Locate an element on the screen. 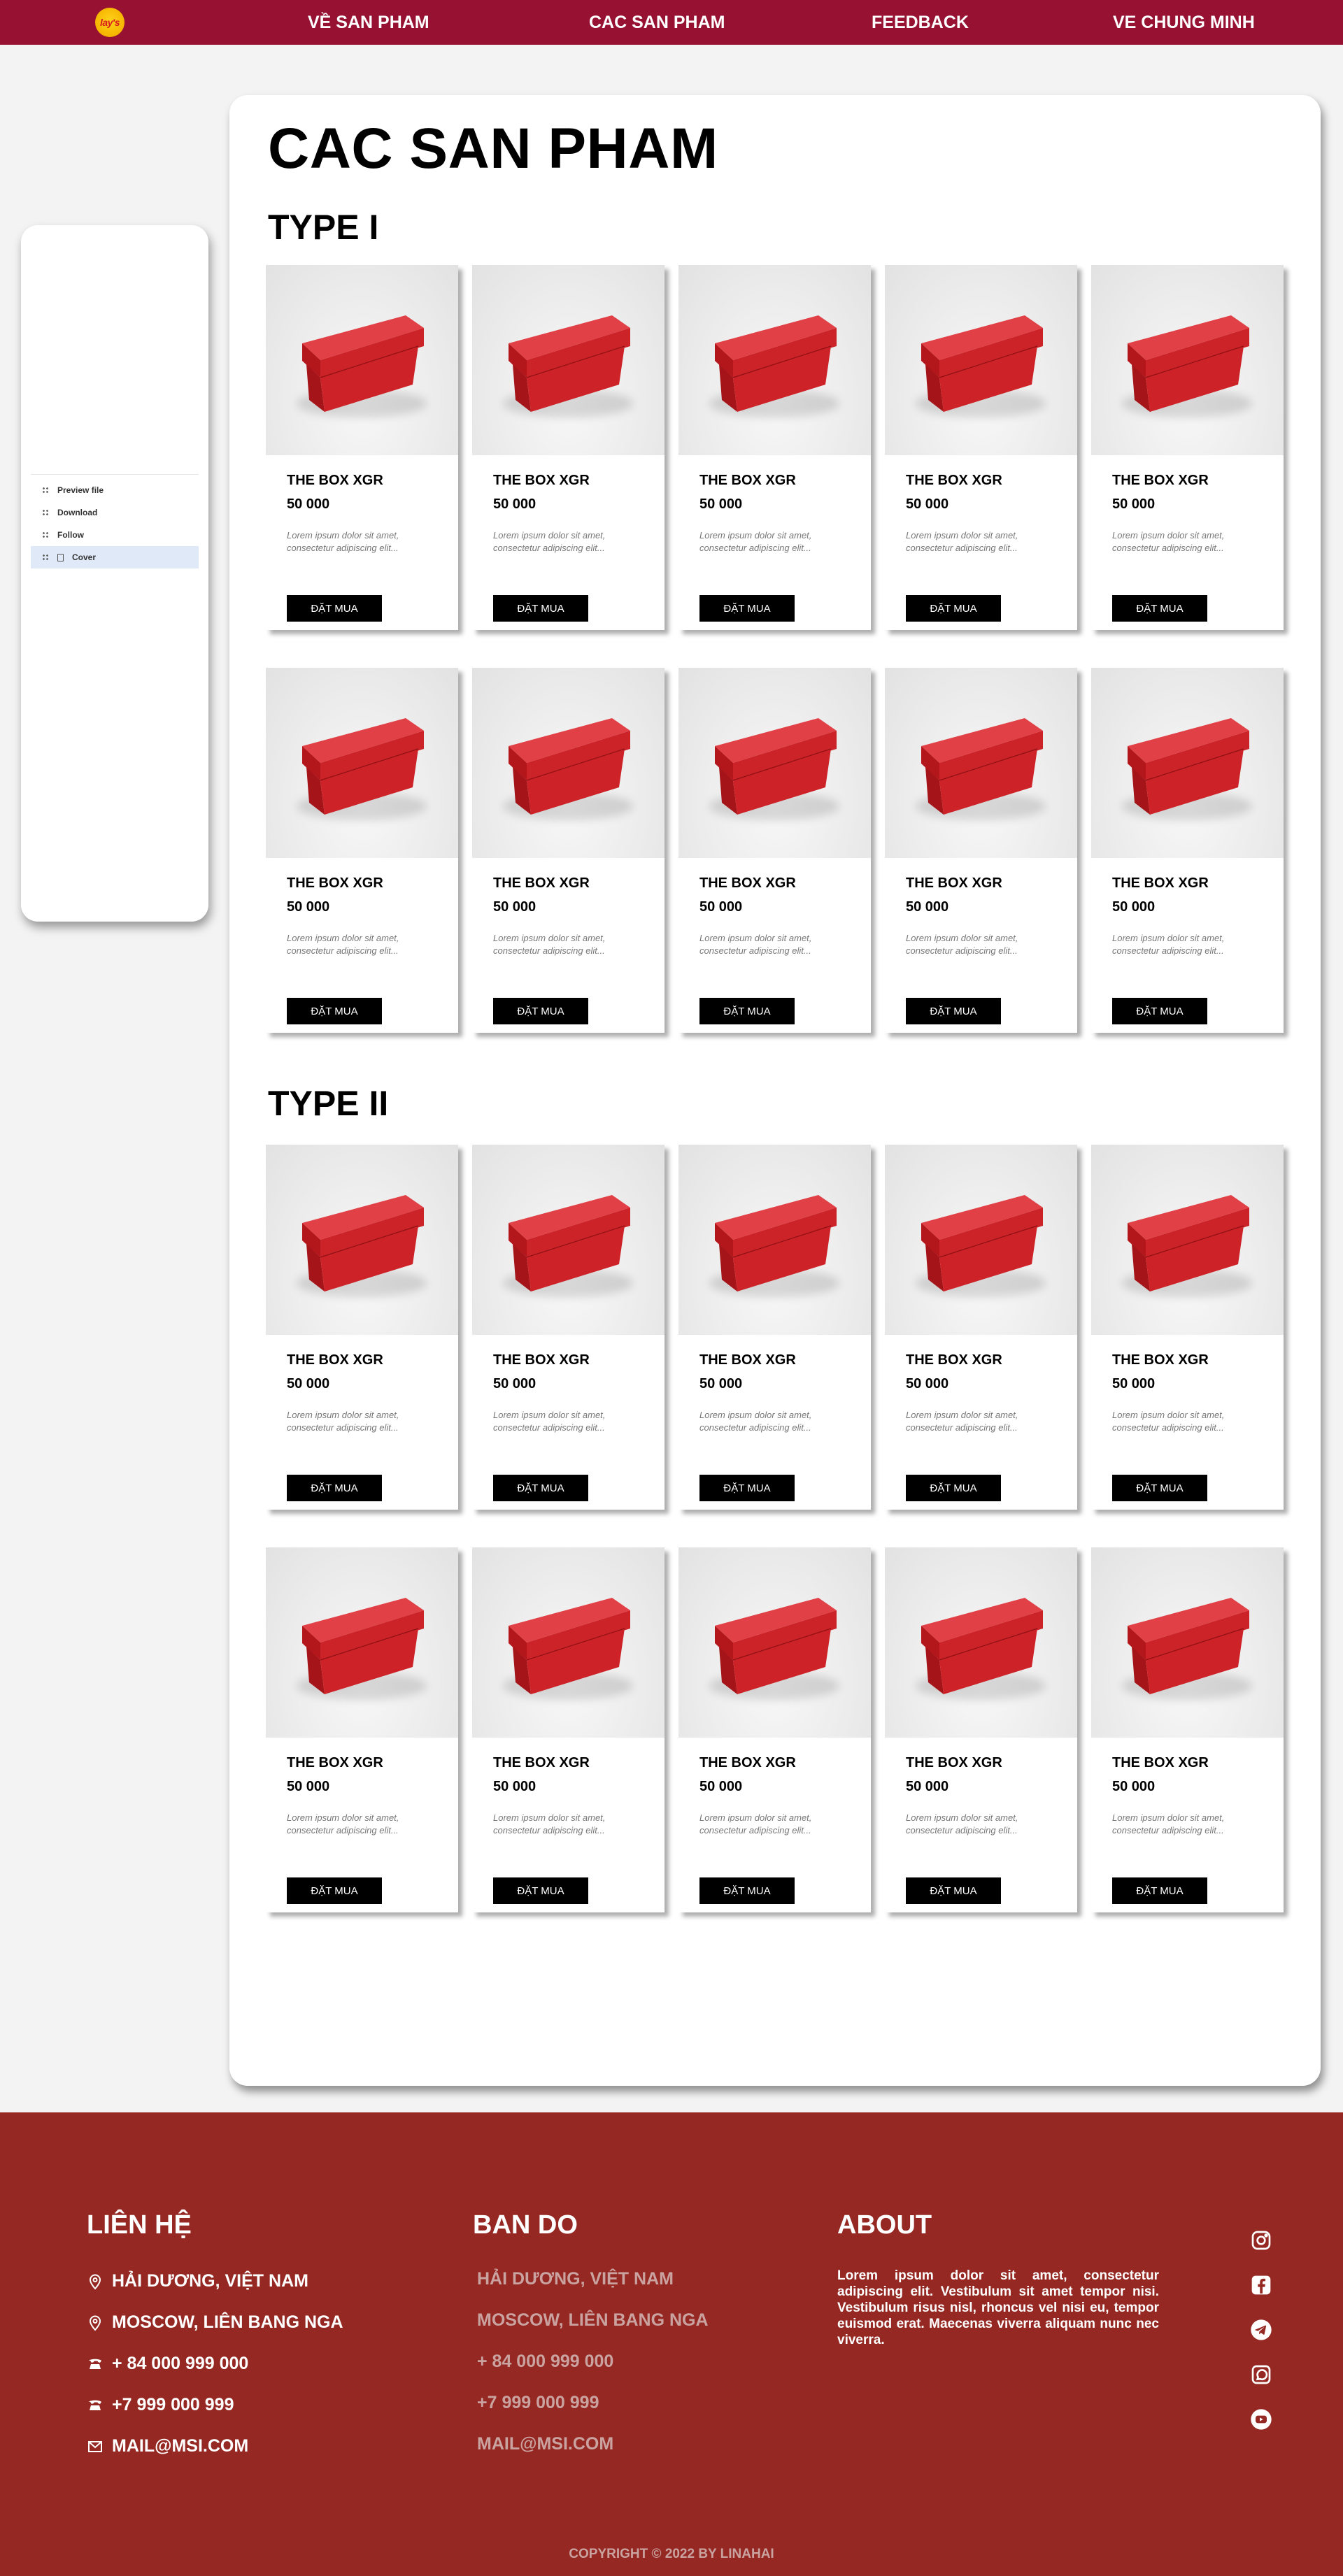 This screenshot has width=1343, height=2576. nav-ve-chung-minh: VE CHUNG MINH is located at coordinates (1184, 22).